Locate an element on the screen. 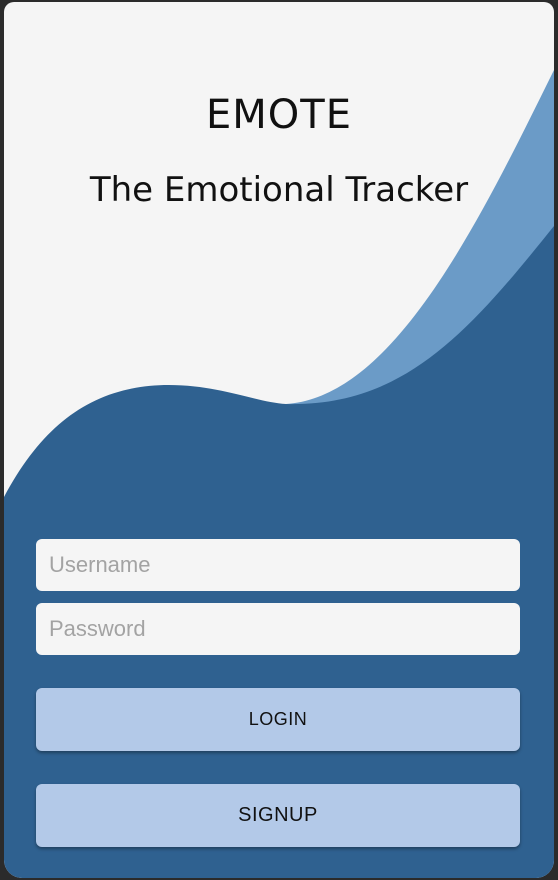 The image size is (558, 880). app-title: EMOTE is located at coordinates (279, 115).